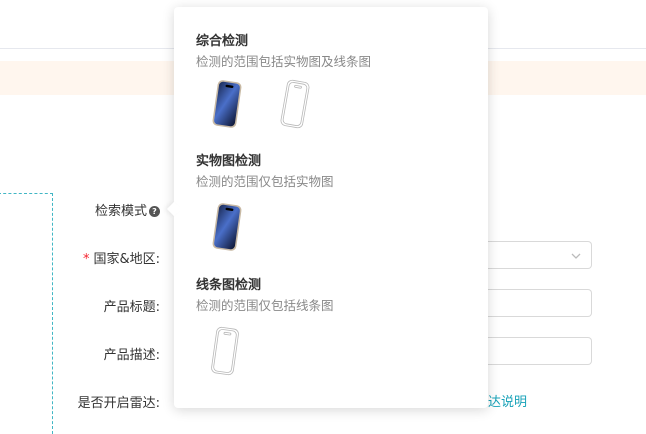 The width and height of the screenshot is (646, 434). What do you see at coordinates (228, 159) in the screenshot?
I see `option-photo-title: 实物图检测` at bounding box center [228, 159].